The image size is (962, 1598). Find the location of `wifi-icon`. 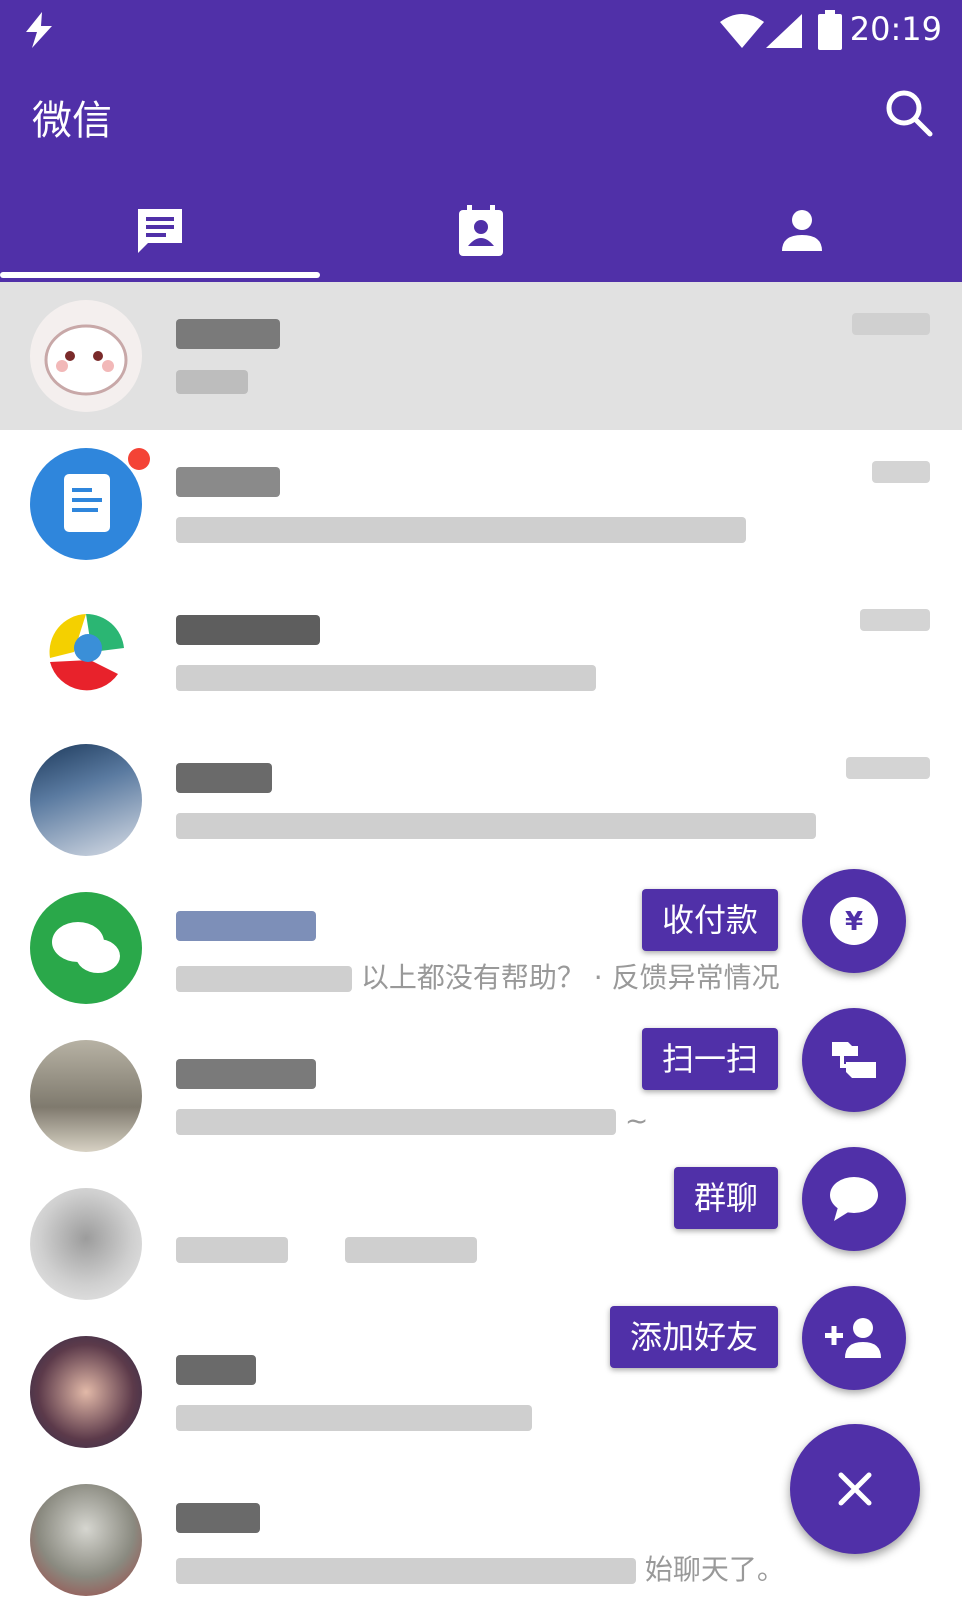

wifi-icon is located at coordinates (742, 31).